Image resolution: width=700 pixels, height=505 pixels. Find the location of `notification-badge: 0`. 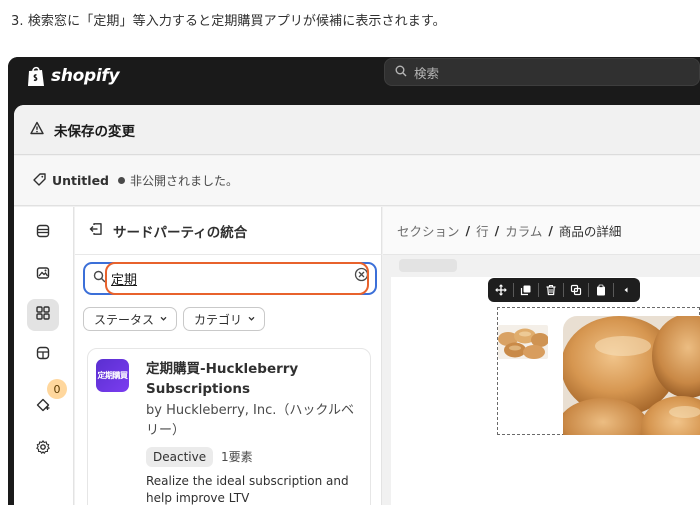

notification-badge: 0 is located at coordinates (57, 389).